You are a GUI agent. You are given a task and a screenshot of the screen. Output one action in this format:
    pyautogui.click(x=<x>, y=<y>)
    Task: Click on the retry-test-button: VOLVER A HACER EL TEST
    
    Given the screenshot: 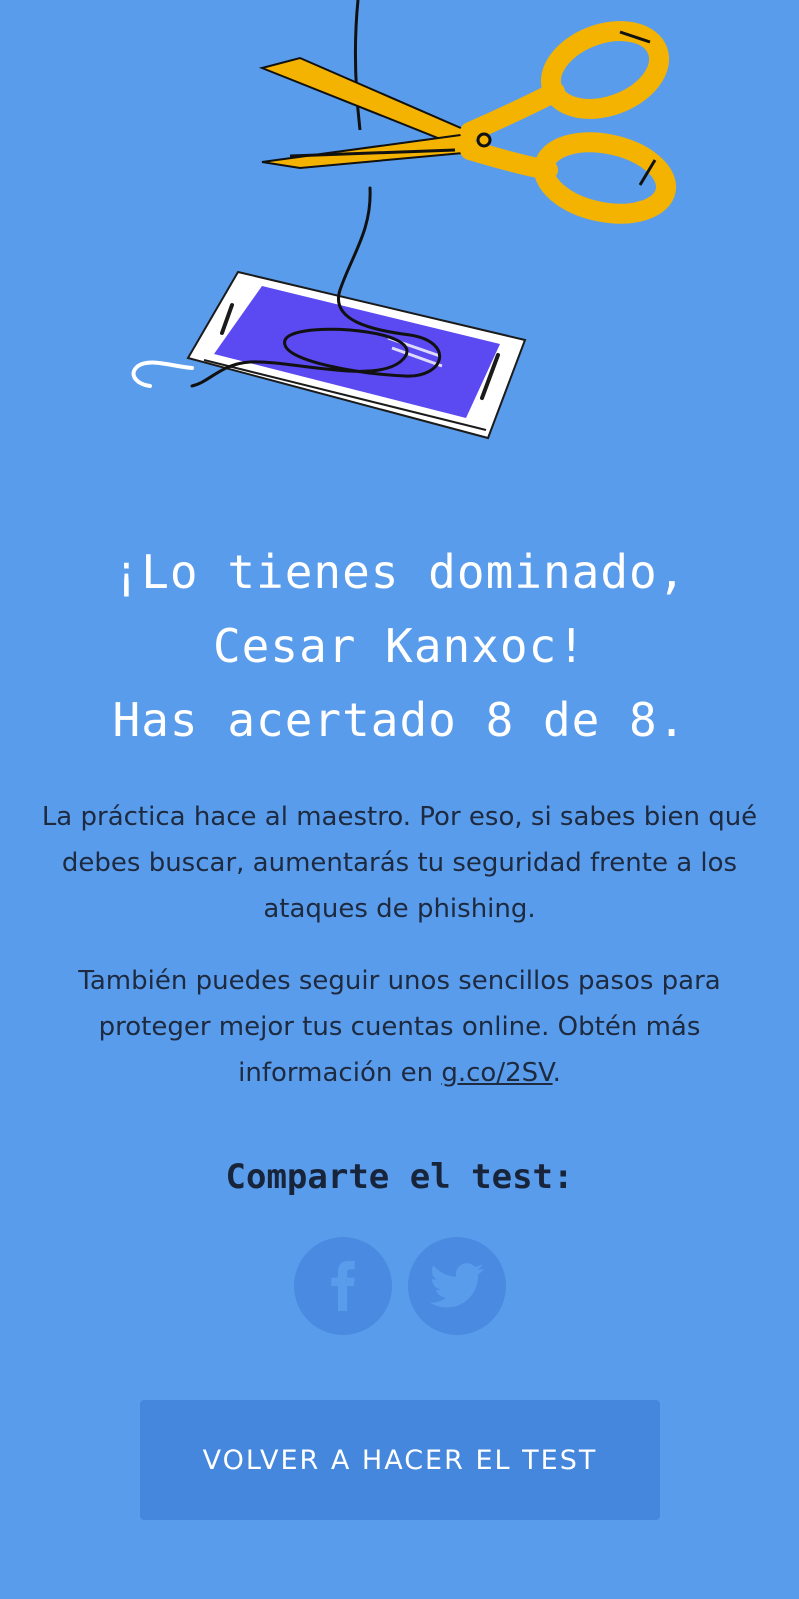 What is the action you would take?
    pyautogui.click(x=400, y=1460)
    